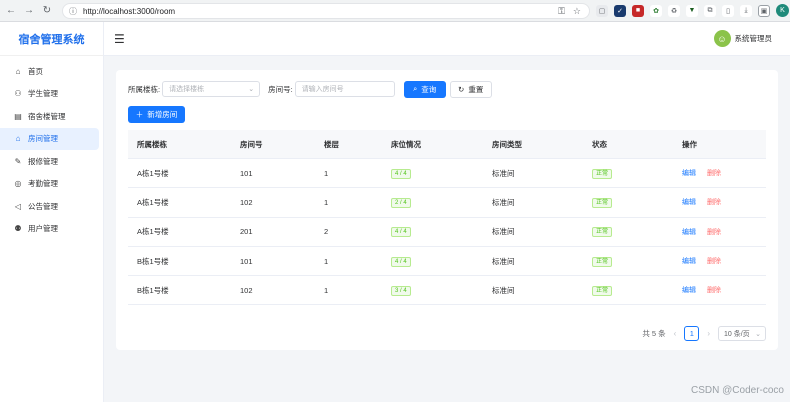 This screenshot has width=790, height=402. I want to click on extension-icon: ✿, so click(656, 10).